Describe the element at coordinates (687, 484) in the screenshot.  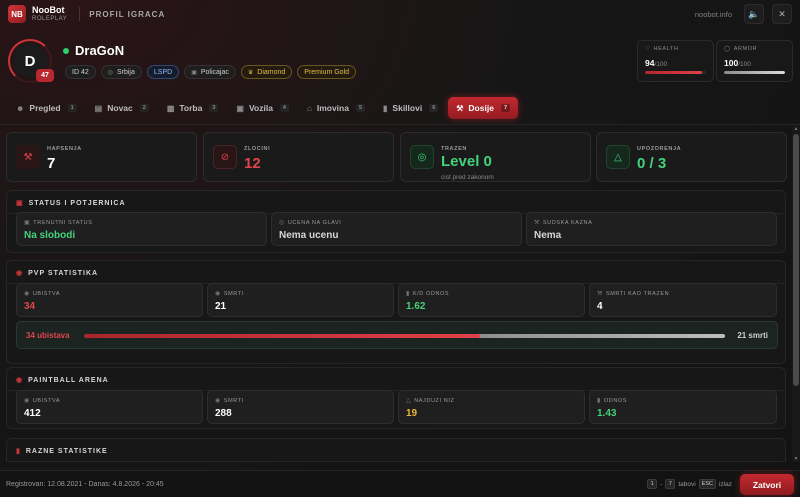
I see `tabs-hint: tabovi` at that location.